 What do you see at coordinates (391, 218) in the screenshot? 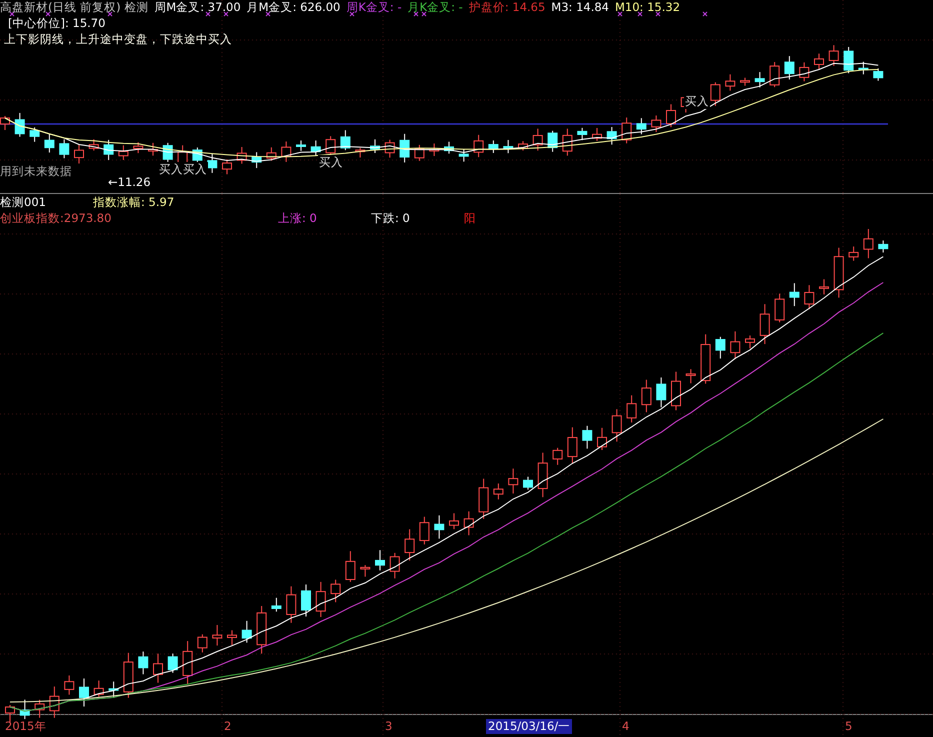
I see `index-stat-label: 下跌: 0` at bounding box center [391, 218].